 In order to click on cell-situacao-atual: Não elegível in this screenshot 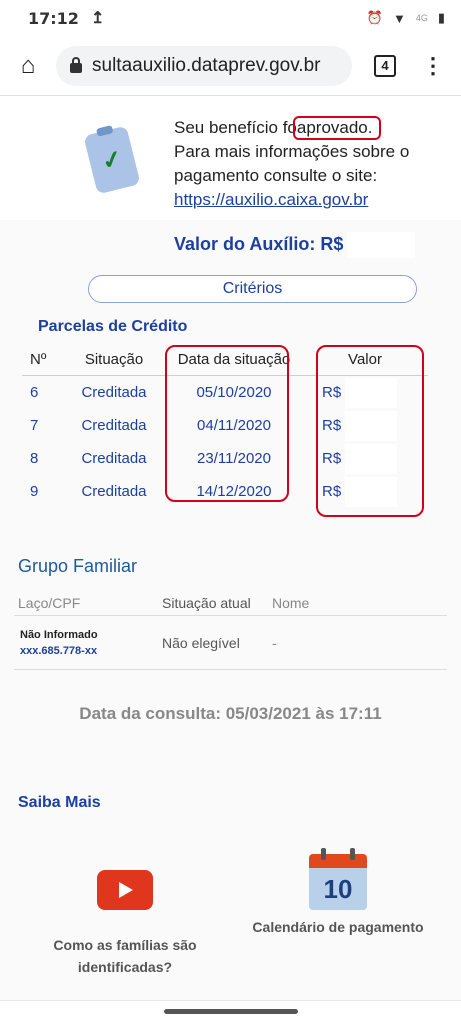, I will do `click(201, 642)`.